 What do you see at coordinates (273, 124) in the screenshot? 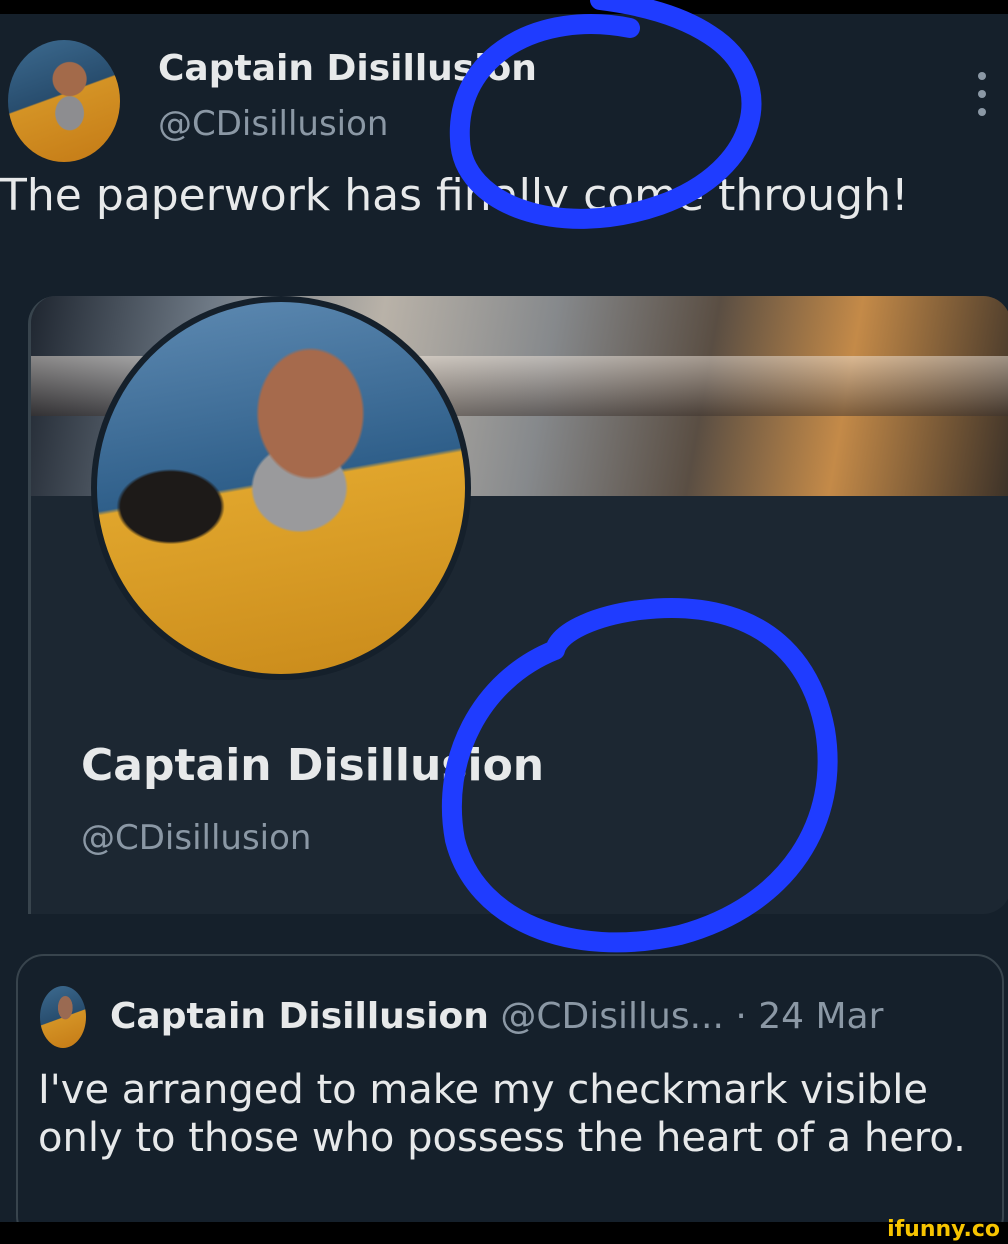
I see `author-handle: @CDisillusion` at bounding box center [273, 124].